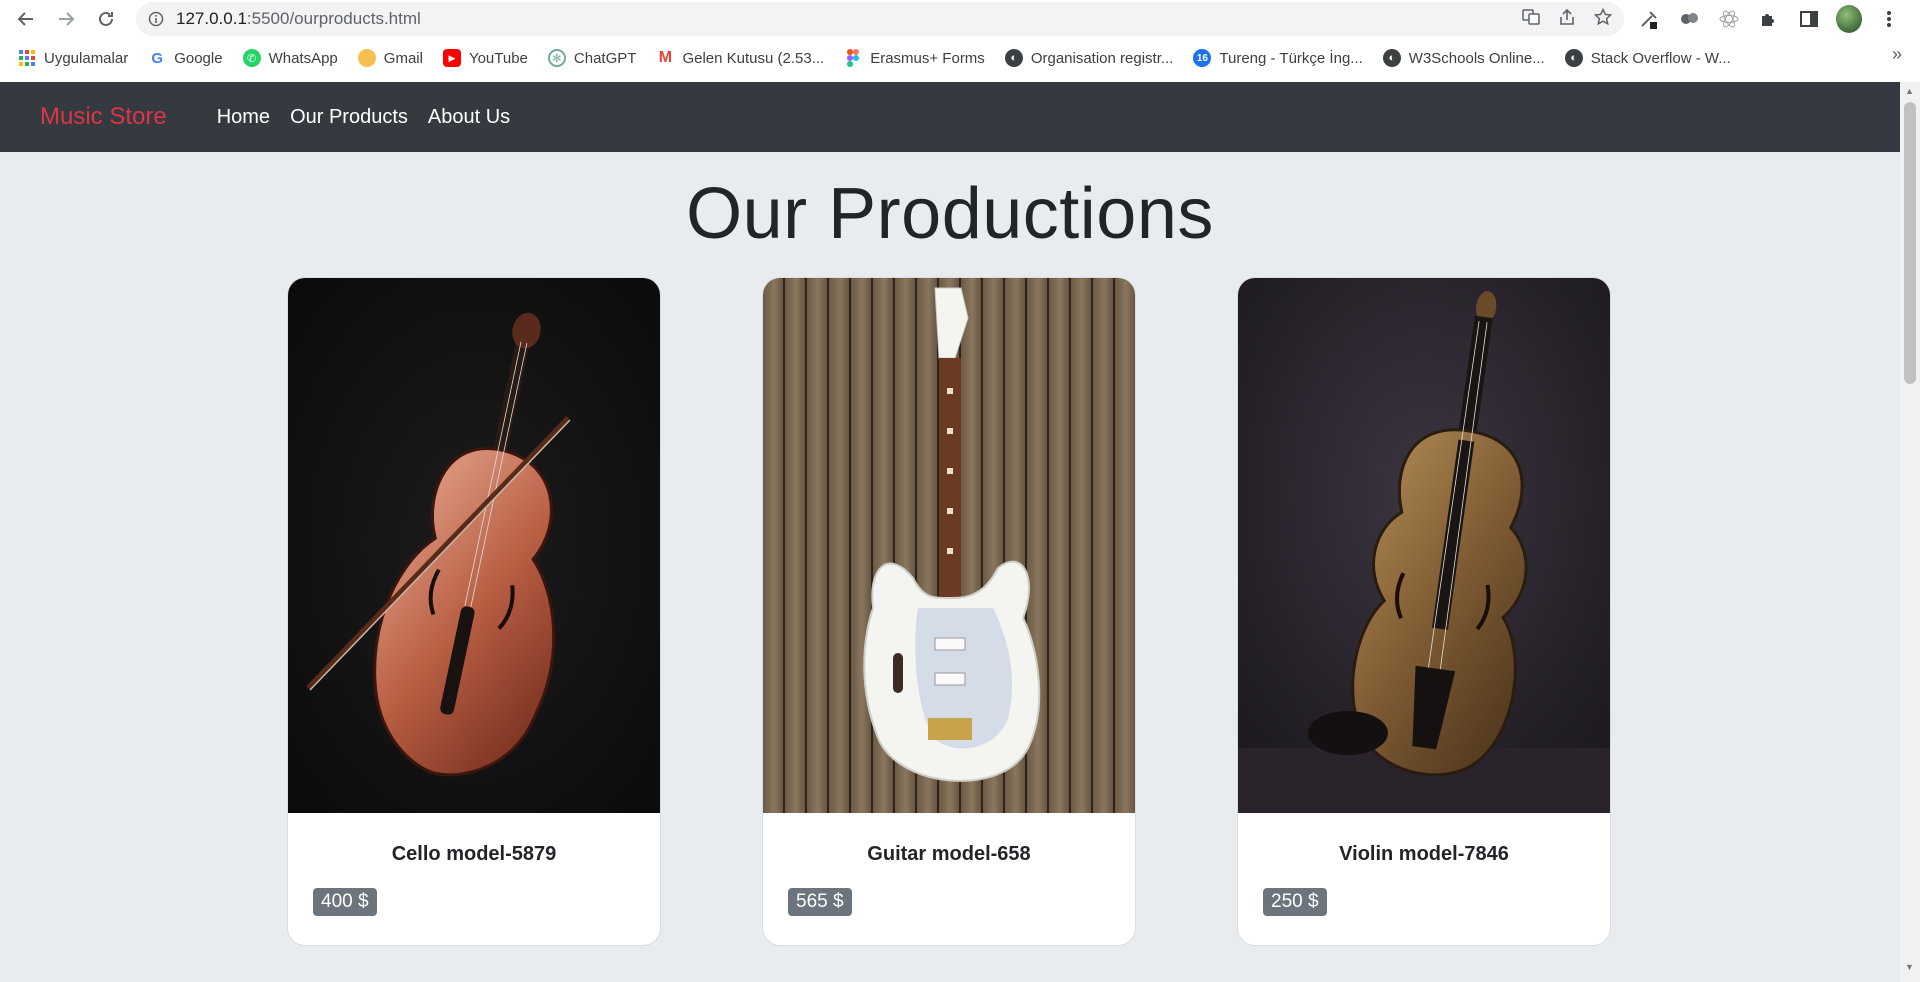 The width and height of the screenshot is (1920, 982). What do you see at coordinates (1424, 854) in the screenshot?
I see `product-title: Violin model-7846` at bounding box center [1424, 854].